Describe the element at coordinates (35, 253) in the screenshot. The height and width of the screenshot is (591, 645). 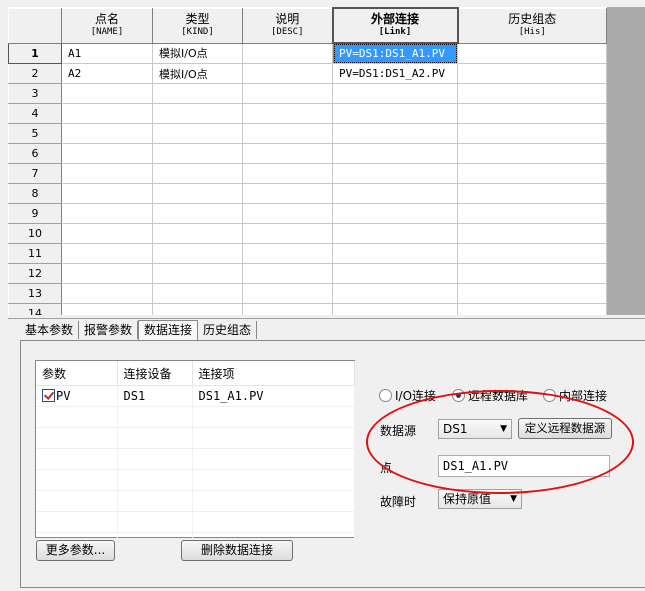
I see `row-header: 11` at that location.